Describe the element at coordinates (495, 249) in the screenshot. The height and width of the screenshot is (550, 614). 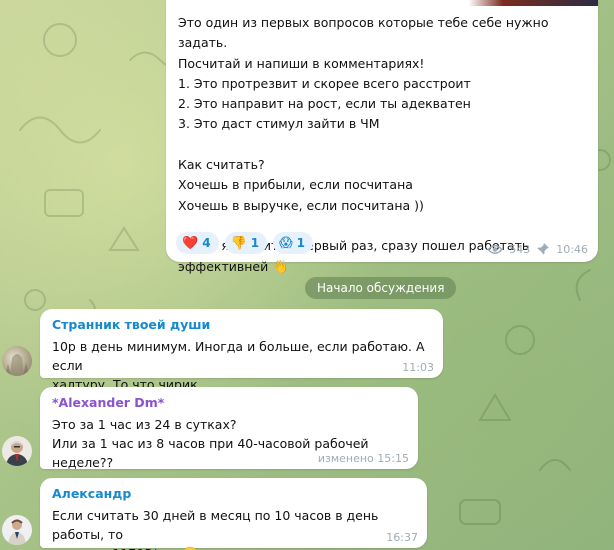
I see `eye-icon` at that location.